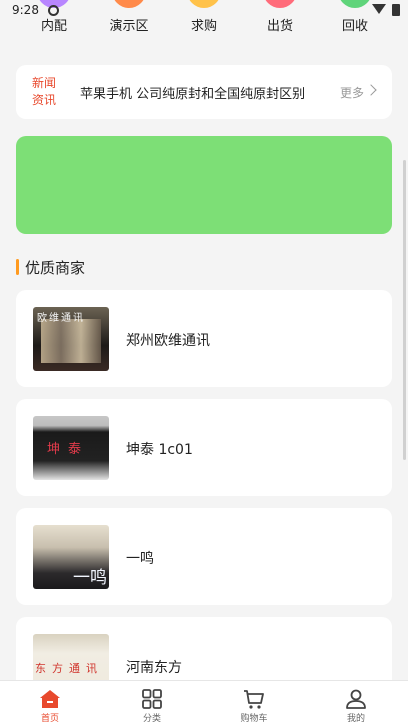 This screenshot has height=726, width=408. What do you see at coordinates (254, 719) in the screenshot?
I see `nav-label: 购物车` at bounding box center [254, 719].